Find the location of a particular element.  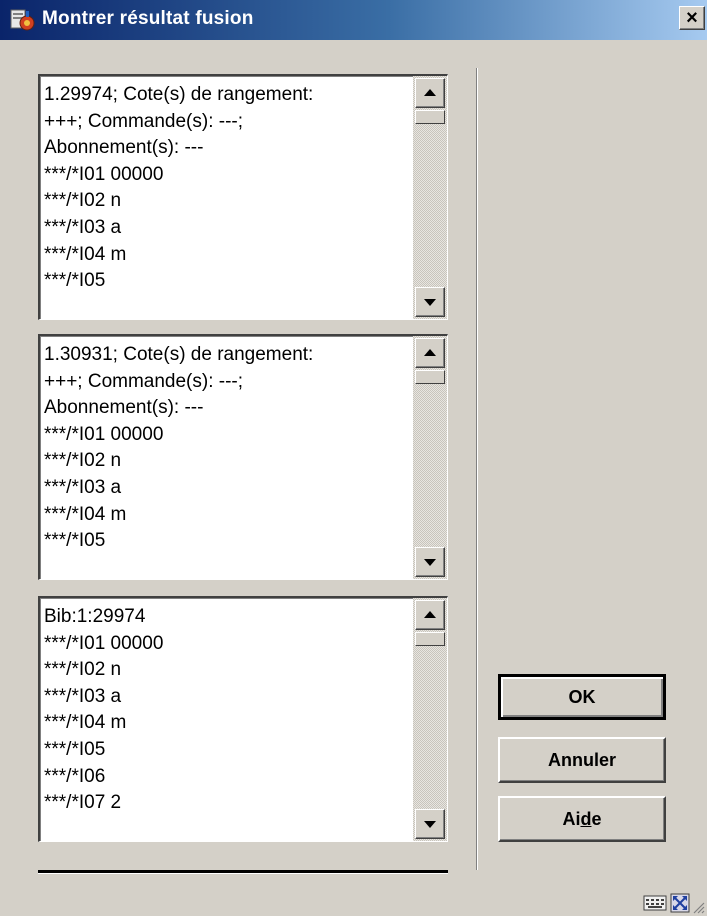

title-bar: Montrer résultat fusion × is located at coordinates (353, 20).